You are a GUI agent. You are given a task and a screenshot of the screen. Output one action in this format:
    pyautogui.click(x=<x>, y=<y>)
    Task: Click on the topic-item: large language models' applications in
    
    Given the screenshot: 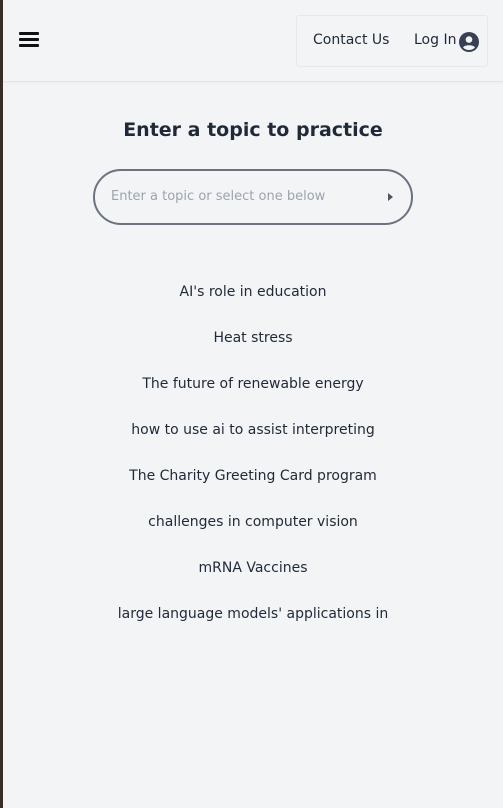 What is the action you would take?
    pyautogui.click(x=253, y=629)
    